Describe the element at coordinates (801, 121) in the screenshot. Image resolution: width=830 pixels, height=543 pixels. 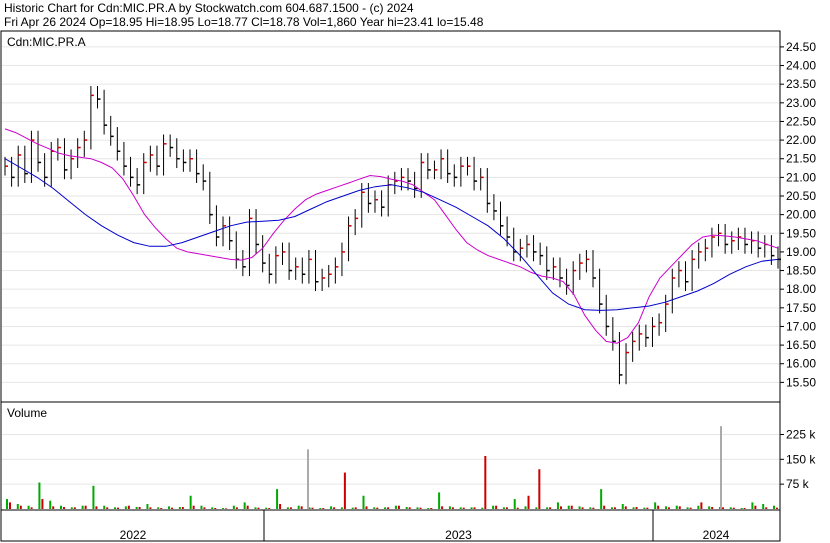
I see `price-tick-label: 22.50` at that location.